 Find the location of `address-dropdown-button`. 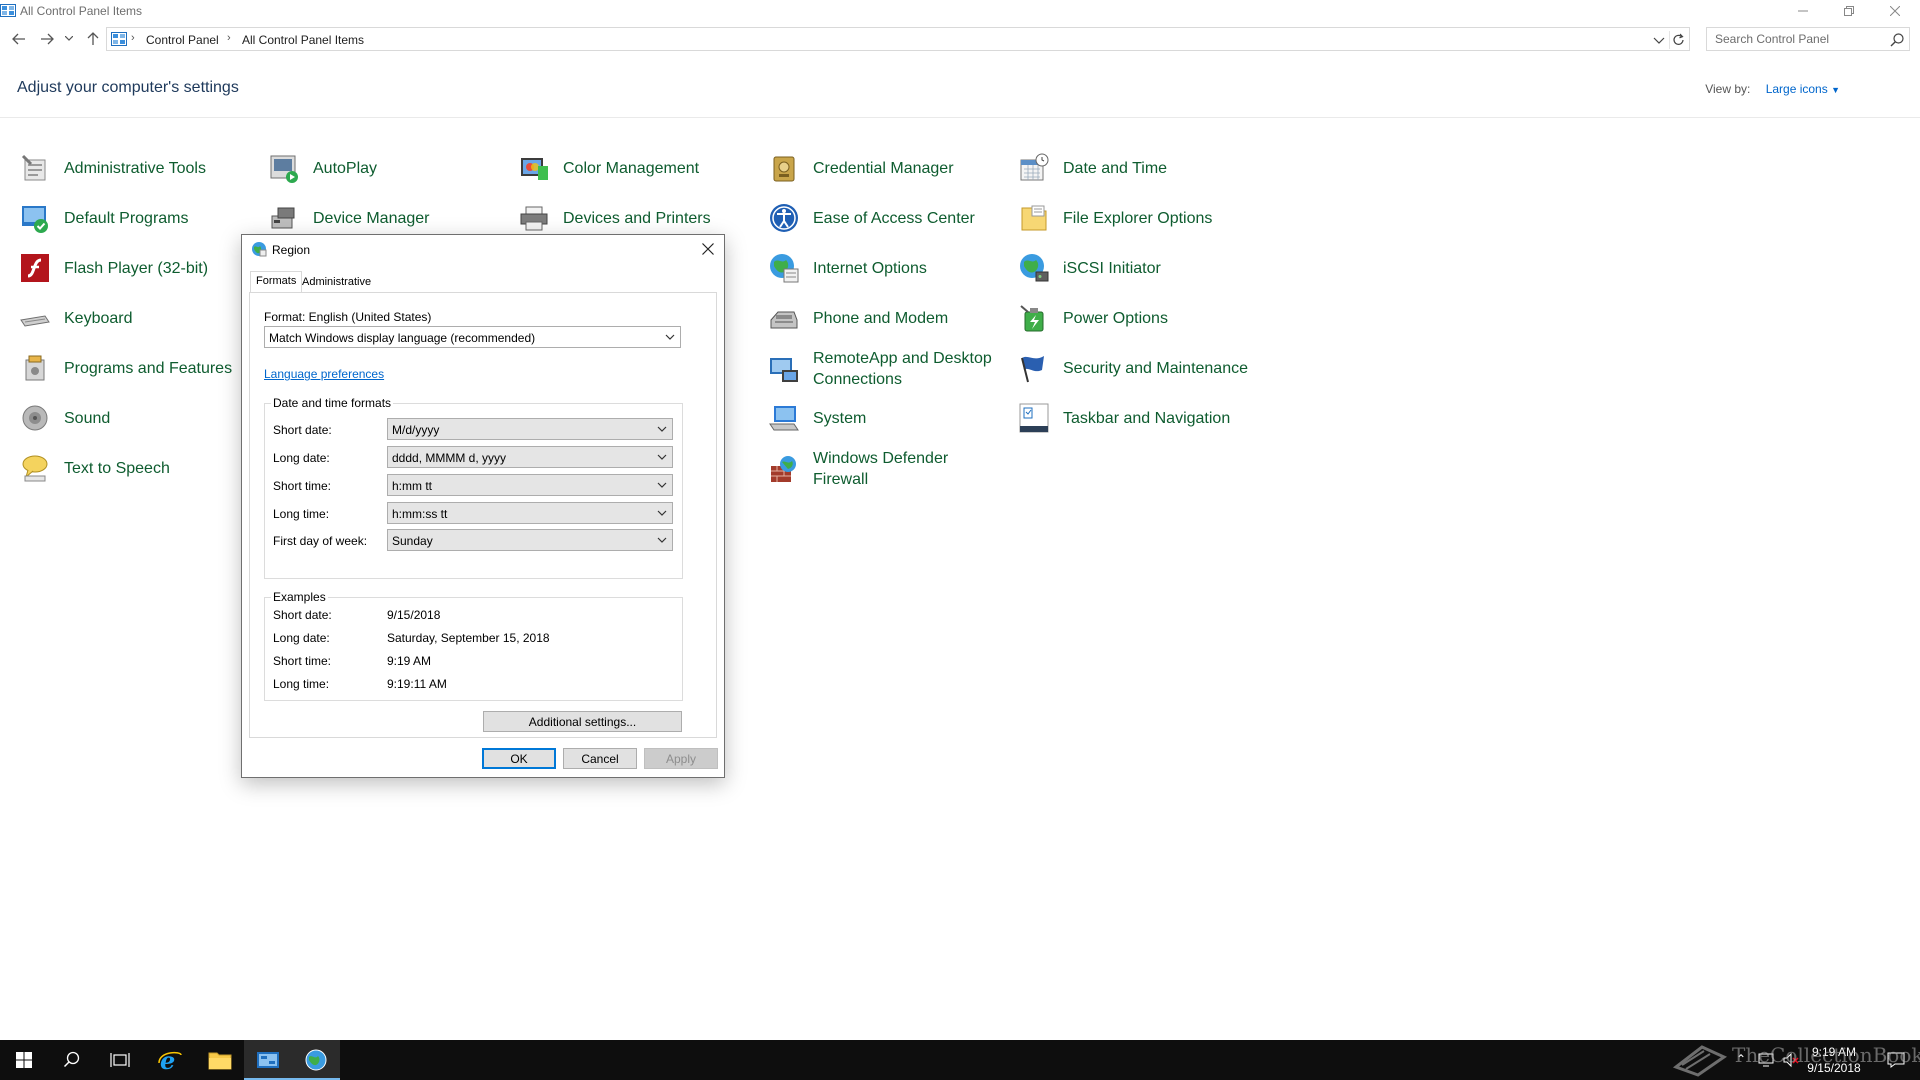

address-dropdown-button is located at coordinates (1659, 40).